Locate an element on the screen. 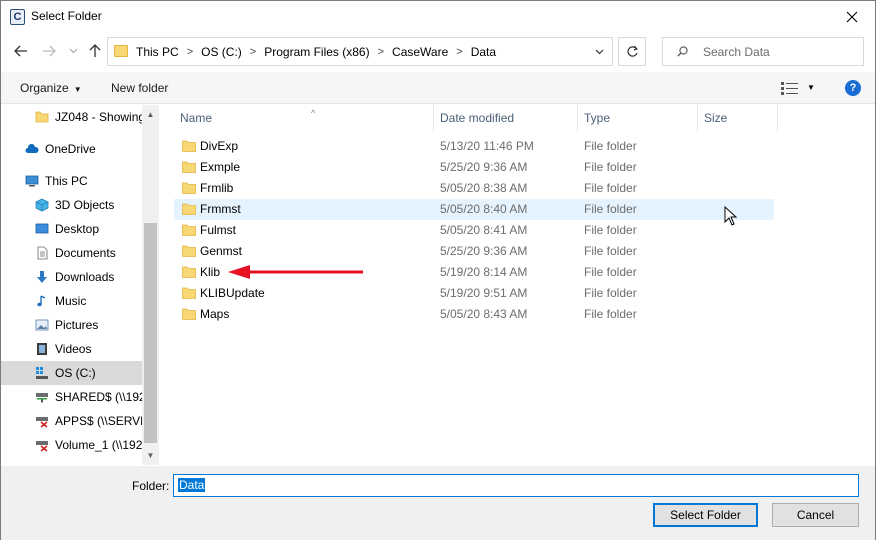 This screenshot has width=876, height=540. chevron-down-icon: ▼ is located at coordinates (150, 456).